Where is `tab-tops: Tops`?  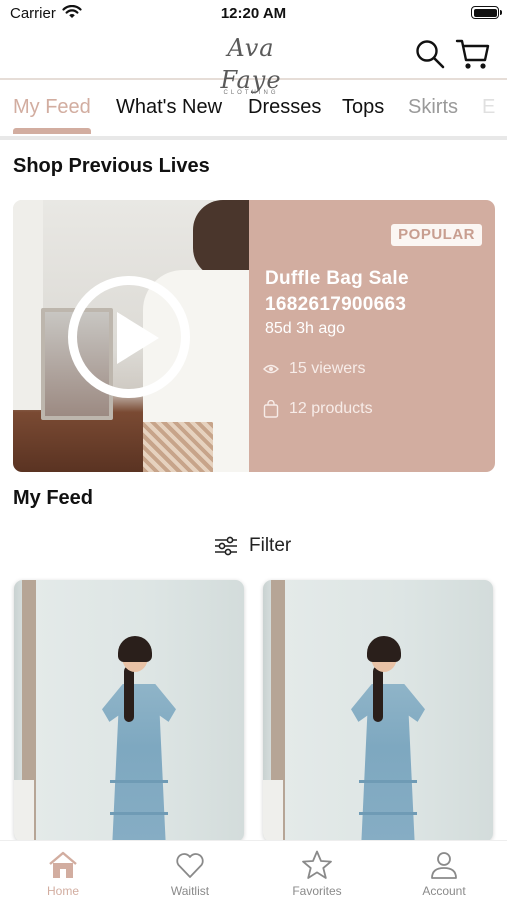 tab-tops: Tops is located at coordinates (363, 107).